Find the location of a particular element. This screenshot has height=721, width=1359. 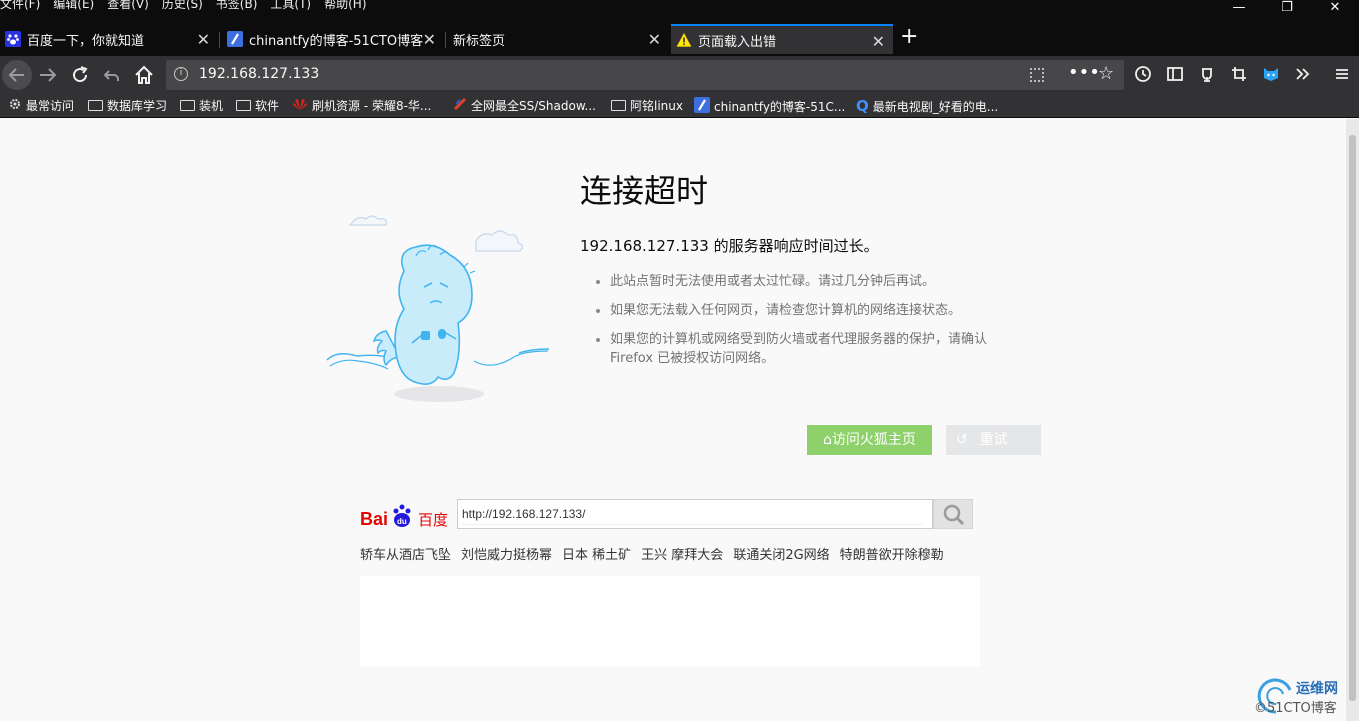

bookmark-most-visited: 最常访问 is located at coordinates (41, 105).